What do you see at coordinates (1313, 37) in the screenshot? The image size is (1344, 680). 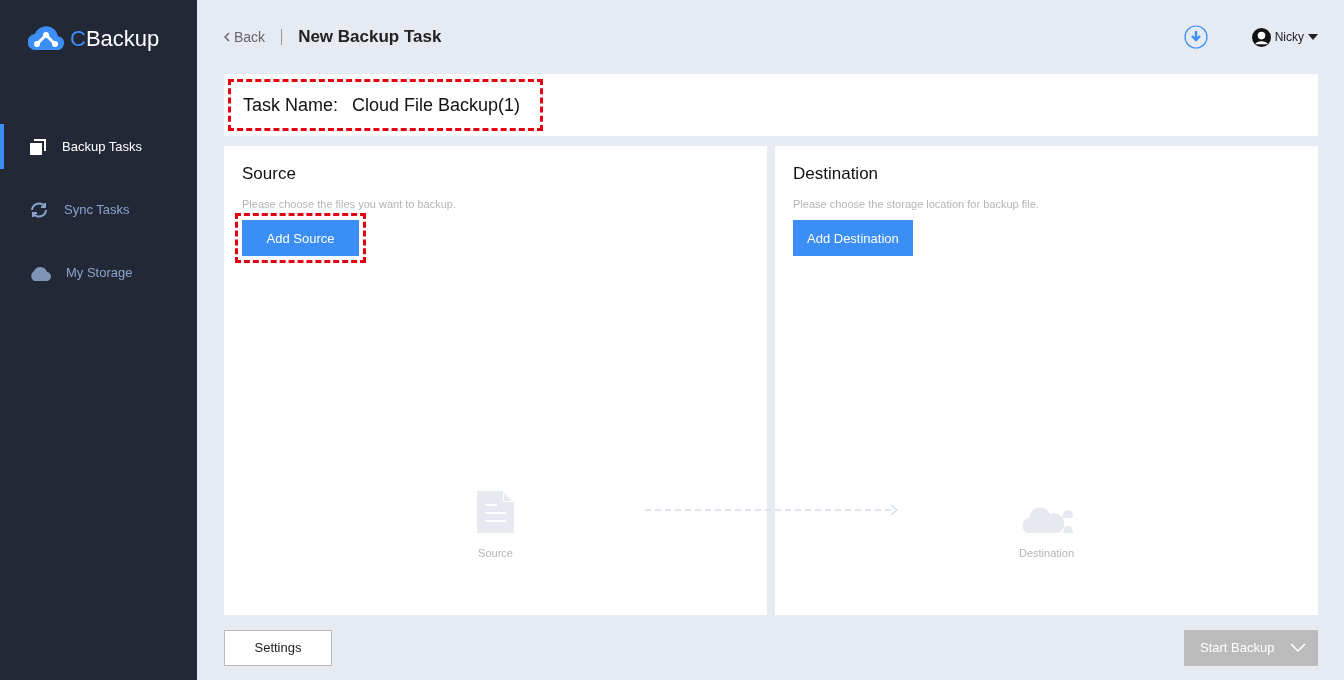 I see `caret-down-icon` at bounding box center [1313, 37].